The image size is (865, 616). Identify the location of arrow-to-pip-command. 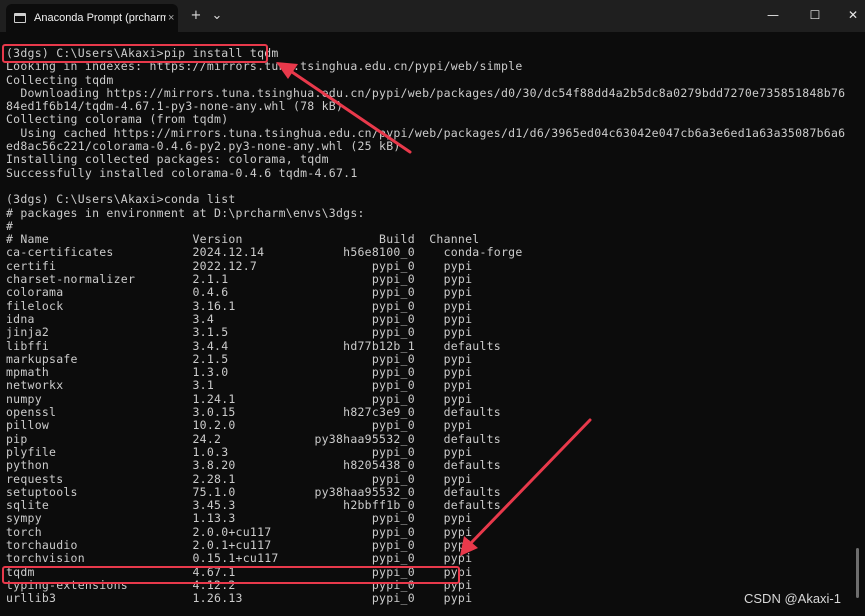
(344, 108).